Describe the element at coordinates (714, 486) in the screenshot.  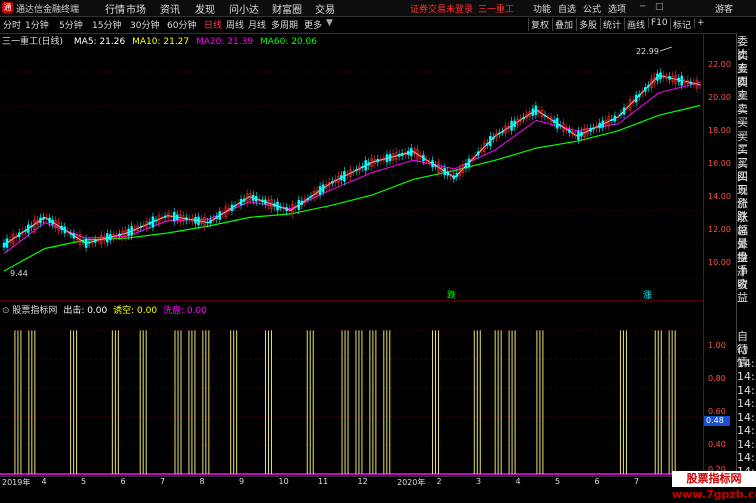
I see `watermark: 股票指标网 www.7gpzb.com` at that location.